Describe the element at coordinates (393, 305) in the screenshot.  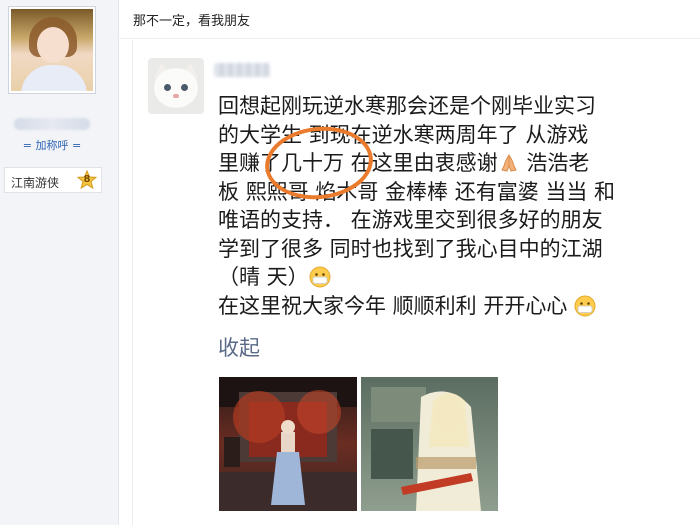
I see `content-text: 在这里祝大家今年 顺顺利利 开开心心` at that location.